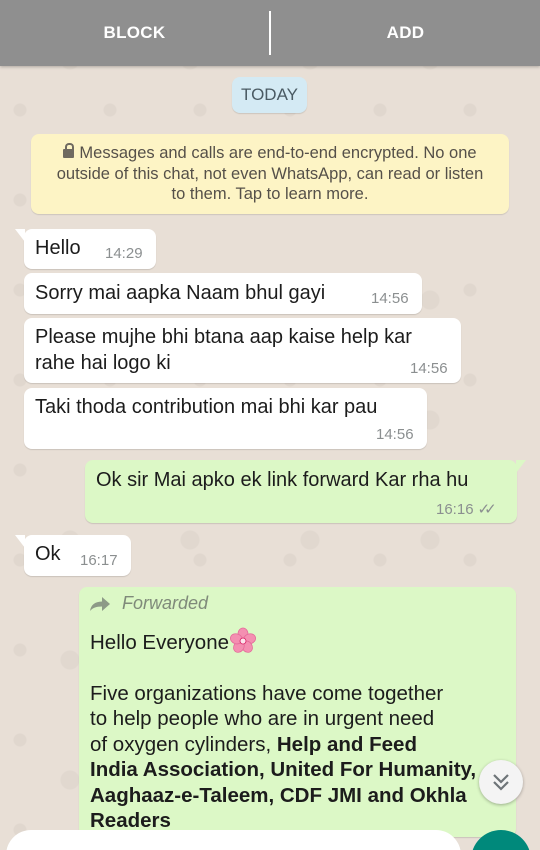 This screenshot has height=850, width=540. Describe the element at coordinates (283, 769) in the screenshot. I see `body-line-4: India Association, United For Humanity,` at that location.